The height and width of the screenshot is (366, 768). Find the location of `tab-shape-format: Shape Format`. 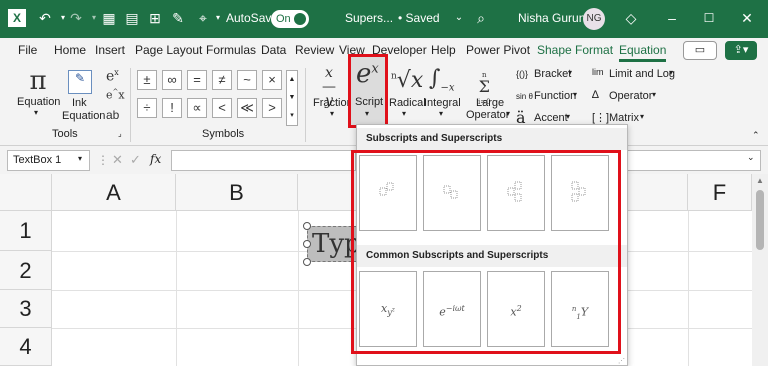

tab-shape-format: Shape Format is located at coordinates (575, 50).